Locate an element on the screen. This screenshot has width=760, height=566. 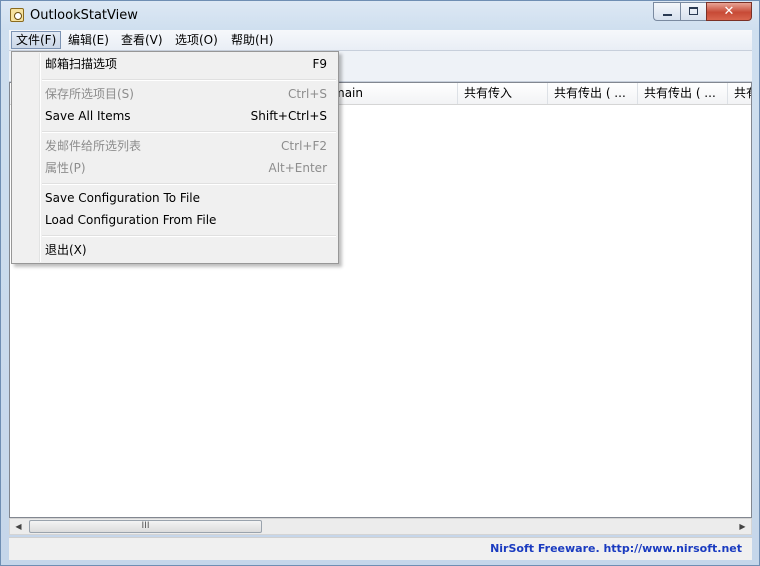
window-title: OutlookStatView is located at coordinates (84, 15).